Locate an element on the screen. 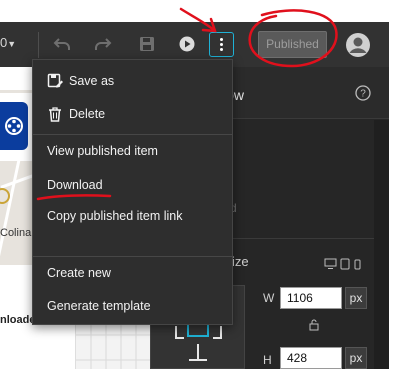 Image resolution: width=400 pixels, height=369 pixels. trash-icon is located at coordinates (55, 114).